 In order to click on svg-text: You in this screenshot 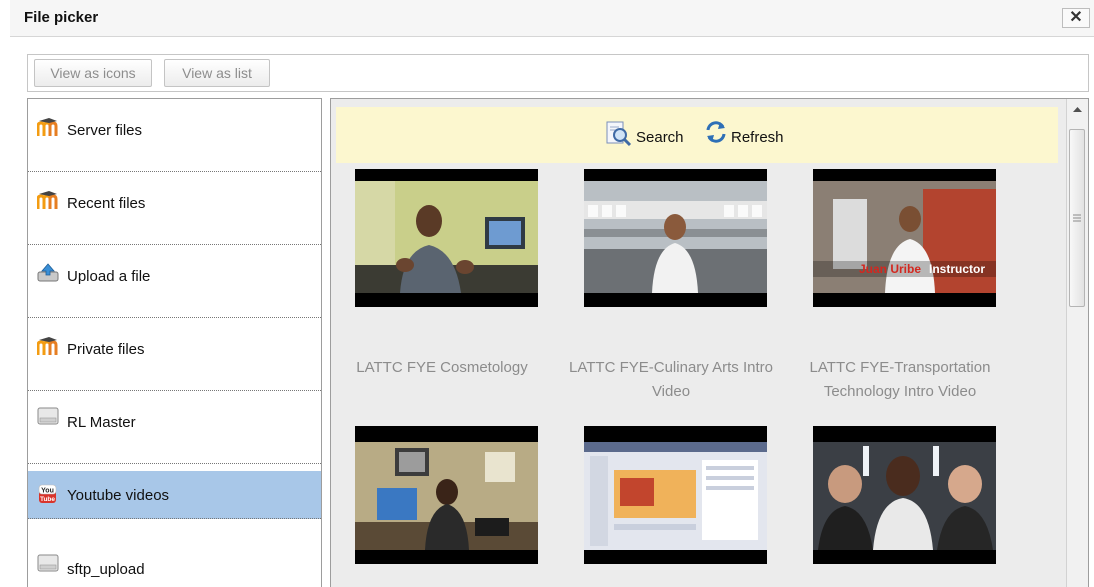, I will do `click(47, 491)`.